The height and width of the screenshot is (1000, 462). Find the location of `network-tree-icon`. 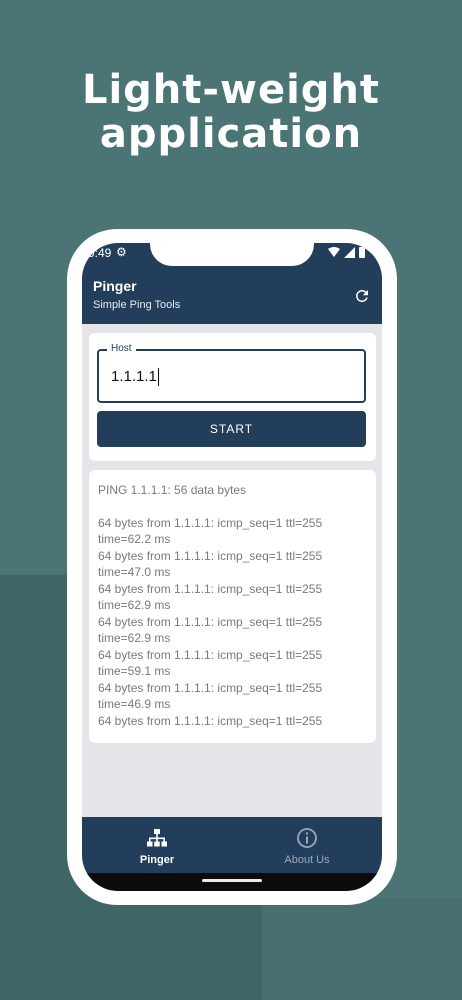

network-tree-icon is located at coordinates (157, 838).